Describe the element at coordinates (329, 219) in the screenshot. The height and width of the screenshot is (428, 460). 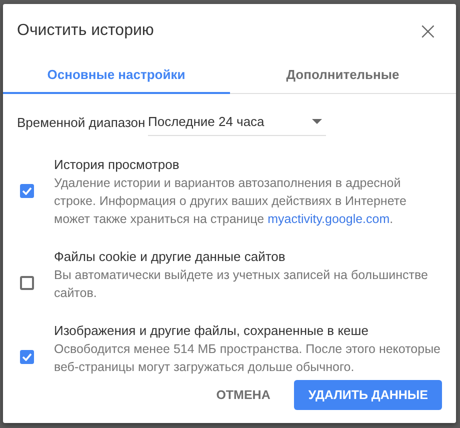
I see `activity-link: myactivity.google.com` at that location.